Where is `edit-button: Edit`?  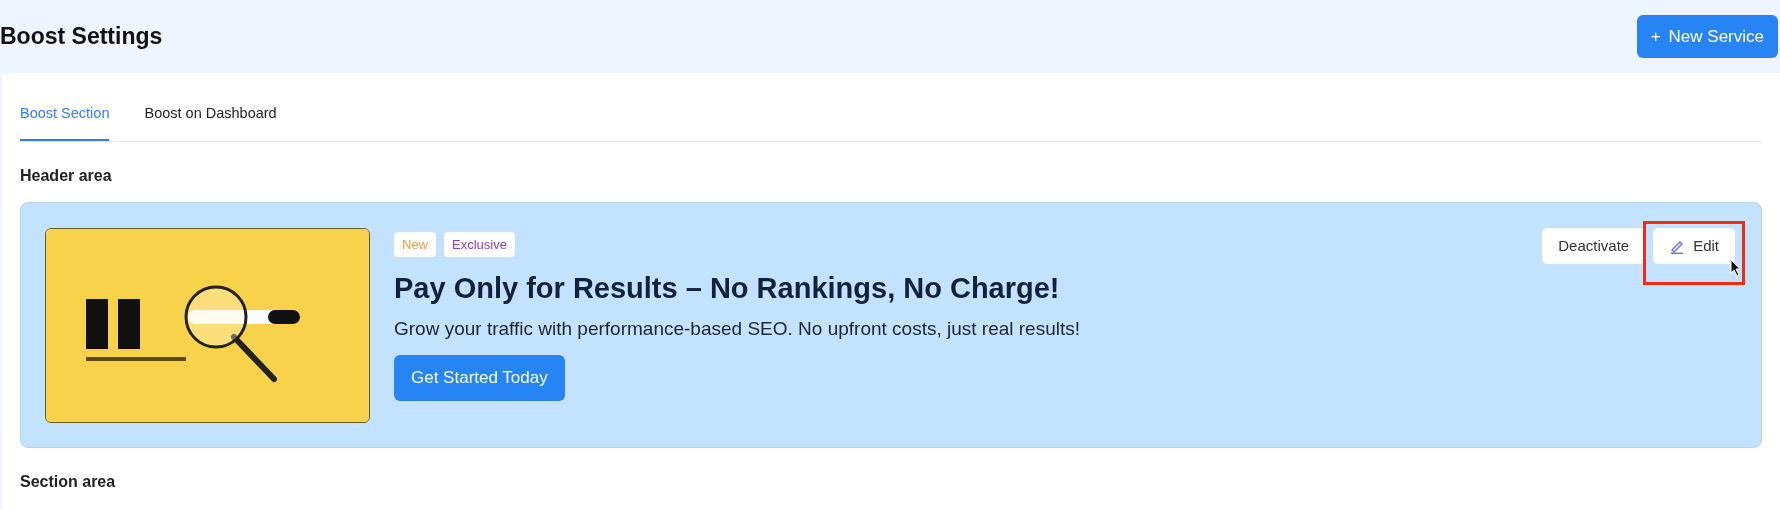
edit-button: Edit is located at coordinates (1694, 246).